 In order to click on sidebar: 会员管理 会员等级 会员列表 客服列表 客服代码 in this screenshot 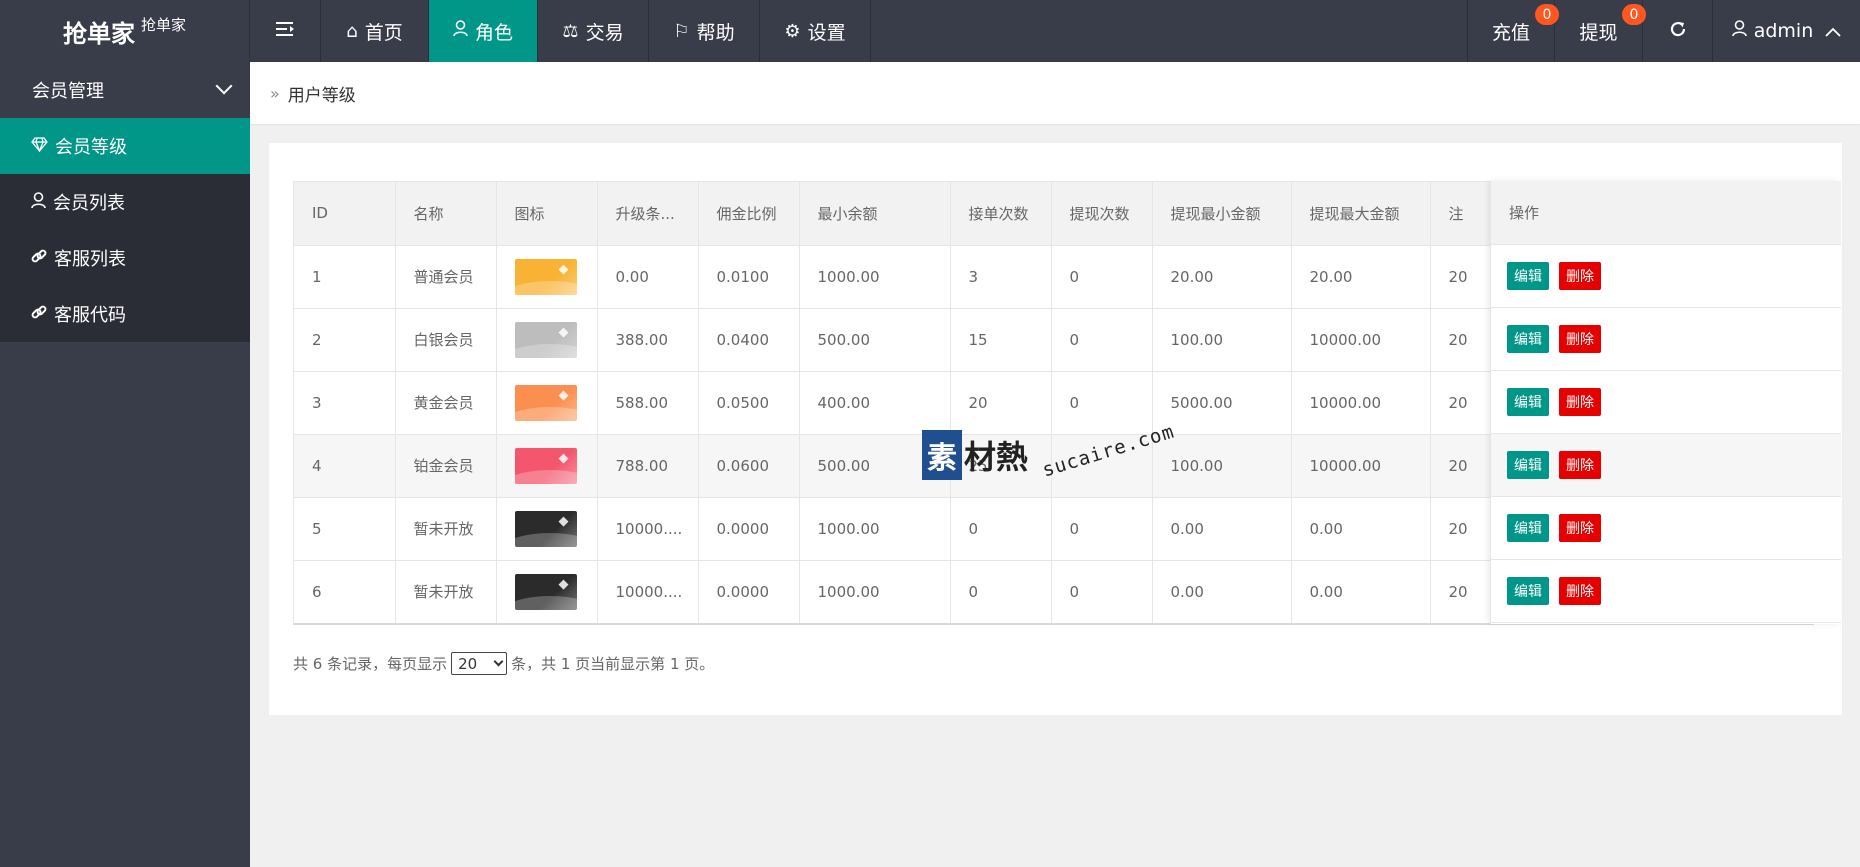, I will do `click(125, 464)`.